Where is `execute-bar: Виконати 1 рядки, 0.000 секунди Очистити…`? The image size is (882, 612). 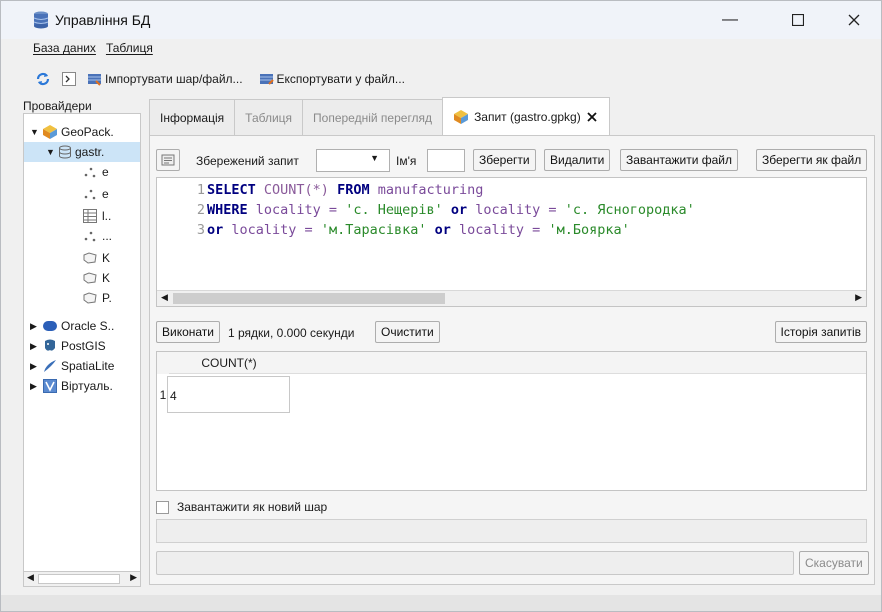
execute-bar: Виконати 1 рядки, 0.000 секунди Очистити… is located at coordinates (513, 333).